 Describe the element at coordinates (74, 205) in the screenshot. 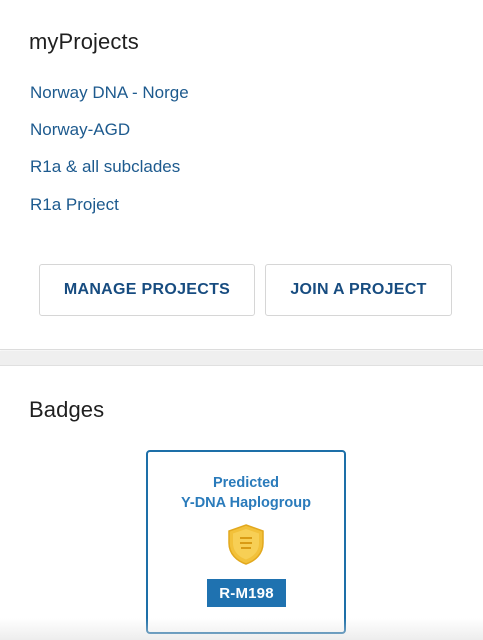

I see `project-link-r1a-project: R1a Project` at that location.